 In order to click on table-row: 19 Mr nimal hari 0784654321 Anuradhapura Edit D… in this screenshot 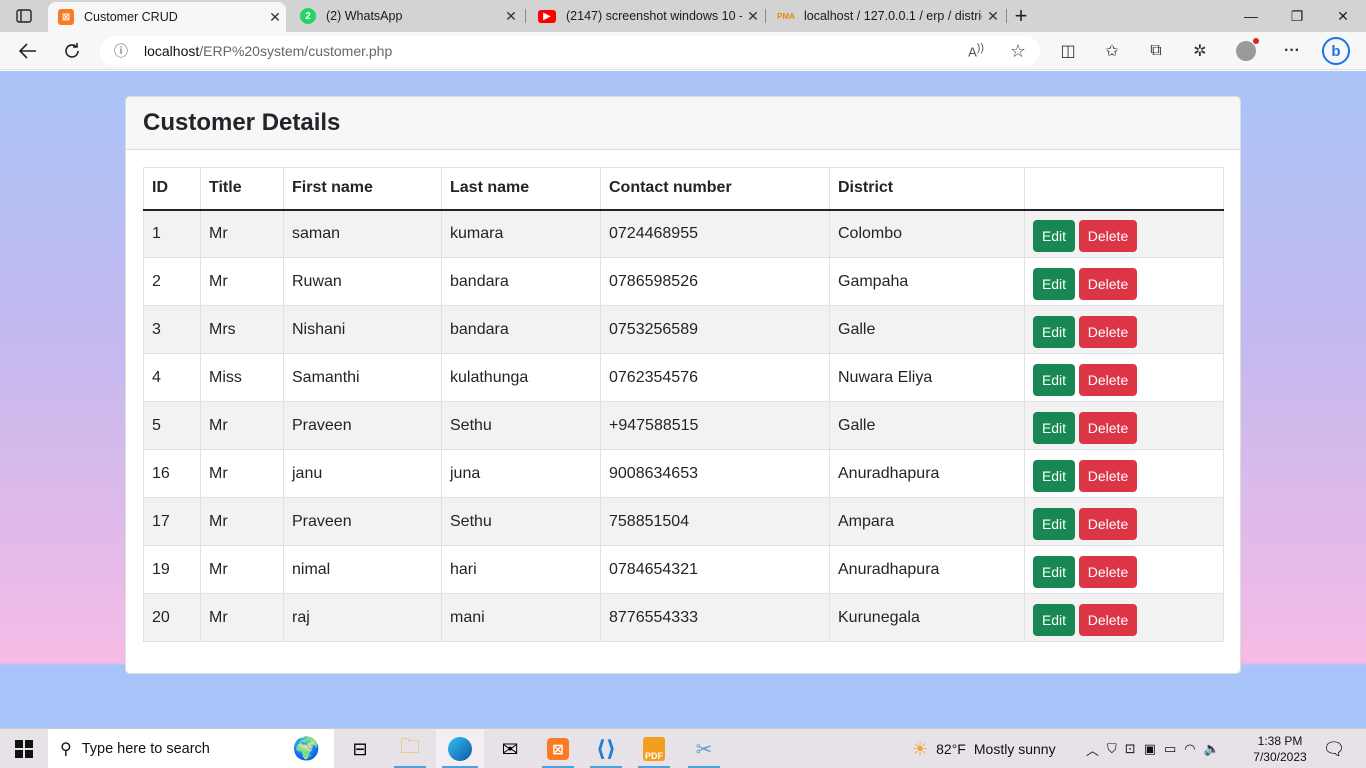, I will do `click(683, 569)`.